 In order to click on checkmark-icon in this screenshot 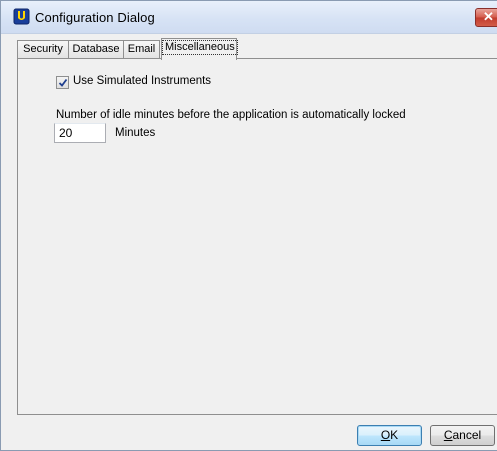, I will do `click(63, 82)`.